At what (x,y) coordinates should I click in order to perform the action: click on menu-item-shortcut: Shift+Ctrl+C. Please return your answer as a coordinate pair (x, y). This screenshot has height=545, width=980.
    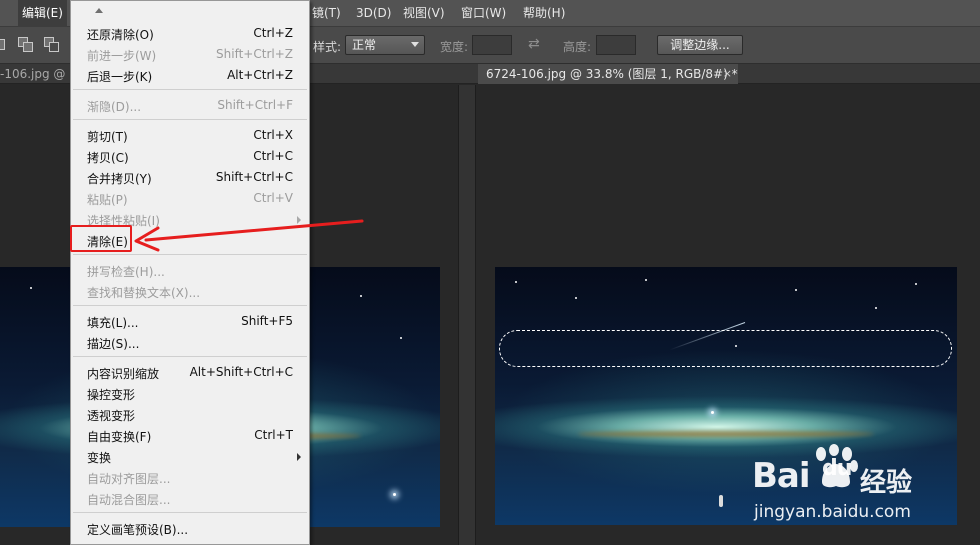
    Looking at the image, I should click on (254, 177).